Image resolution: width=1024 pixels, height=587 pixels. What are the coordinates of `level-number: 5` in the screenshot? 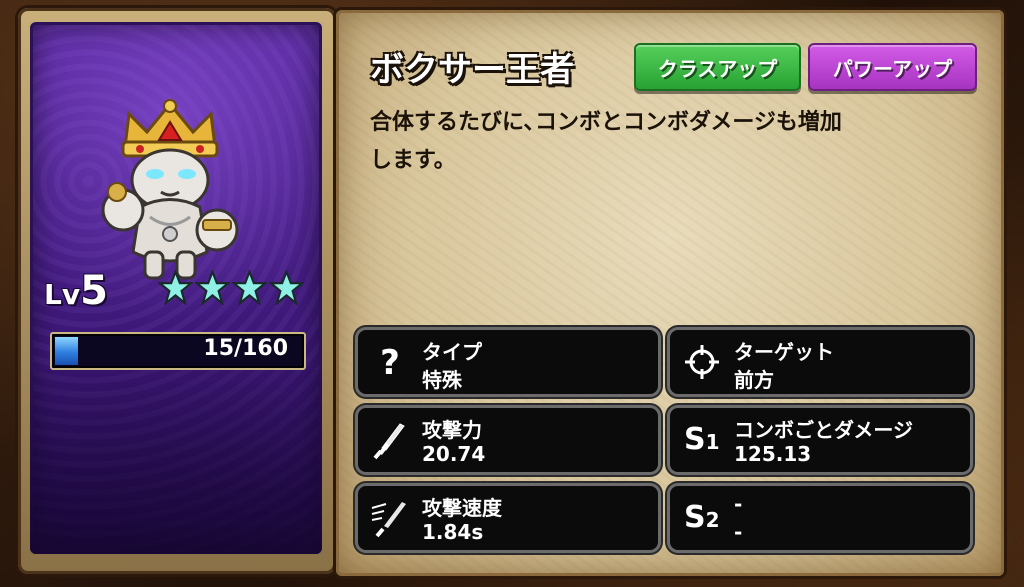 It's located at (94, 291).